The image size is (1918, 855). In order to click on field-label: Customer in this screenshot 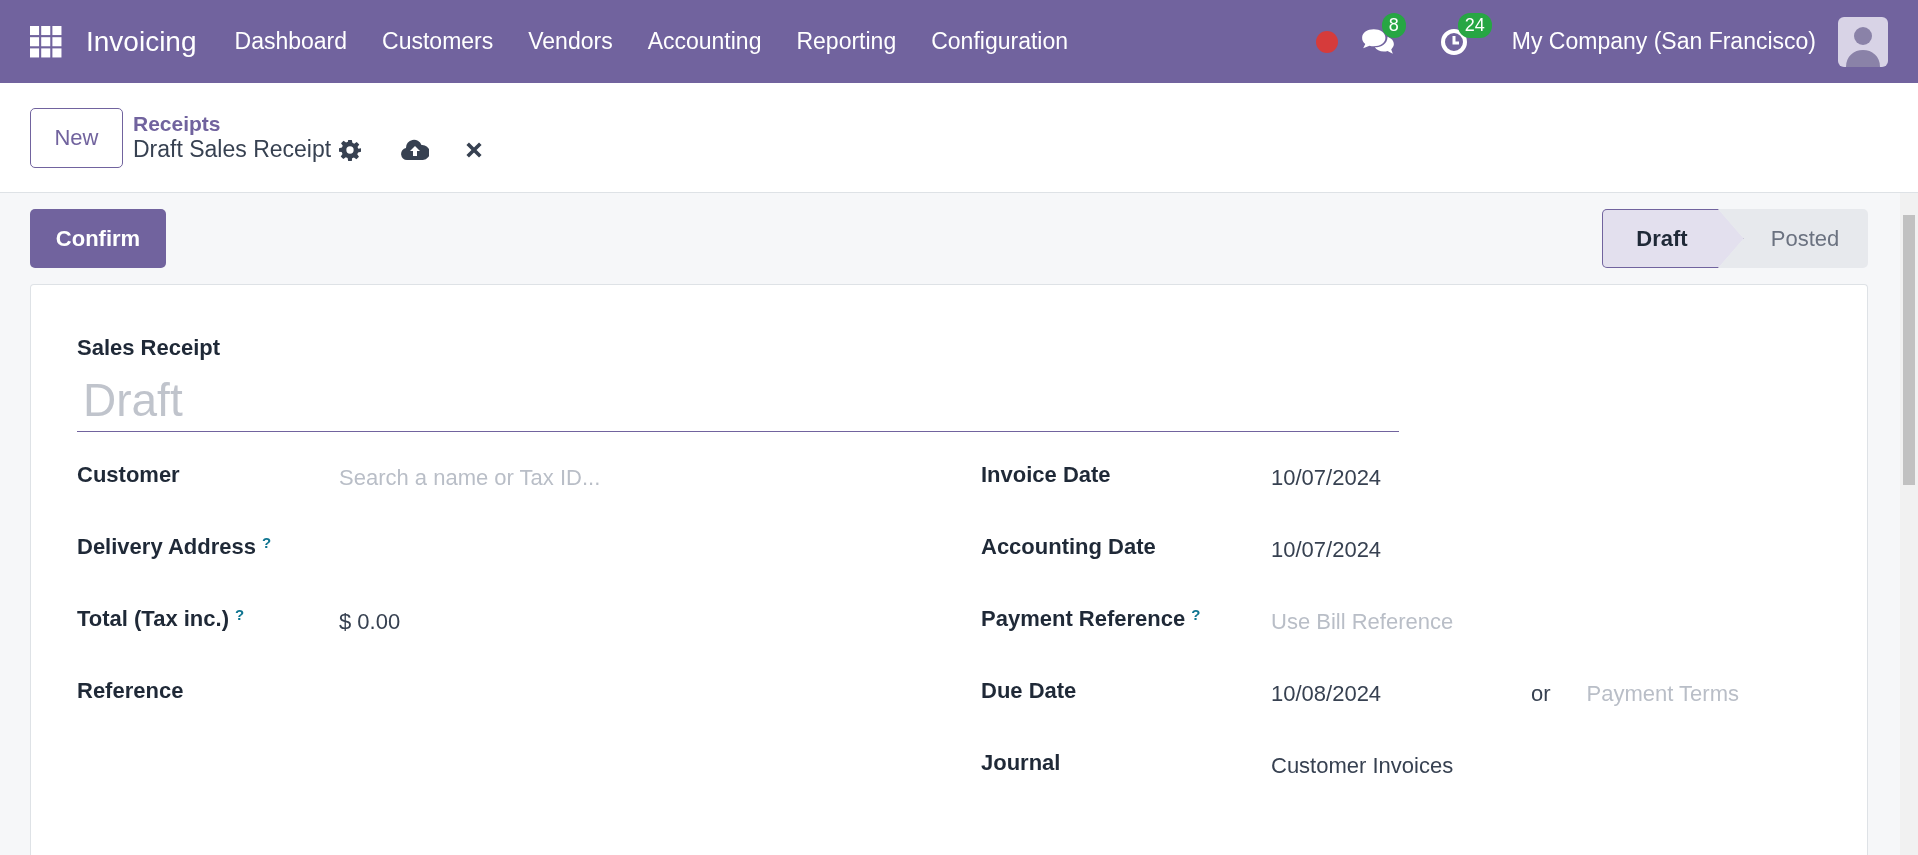, I will do `click(128, 474)`.